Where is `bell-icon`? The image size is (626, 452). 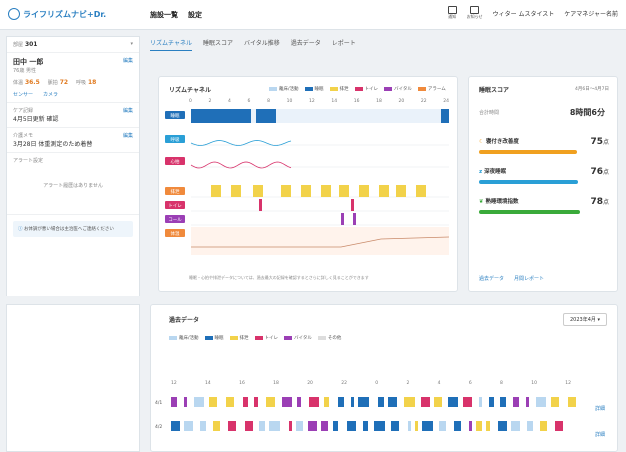 bell-icon is located at coordinates (475, 10).